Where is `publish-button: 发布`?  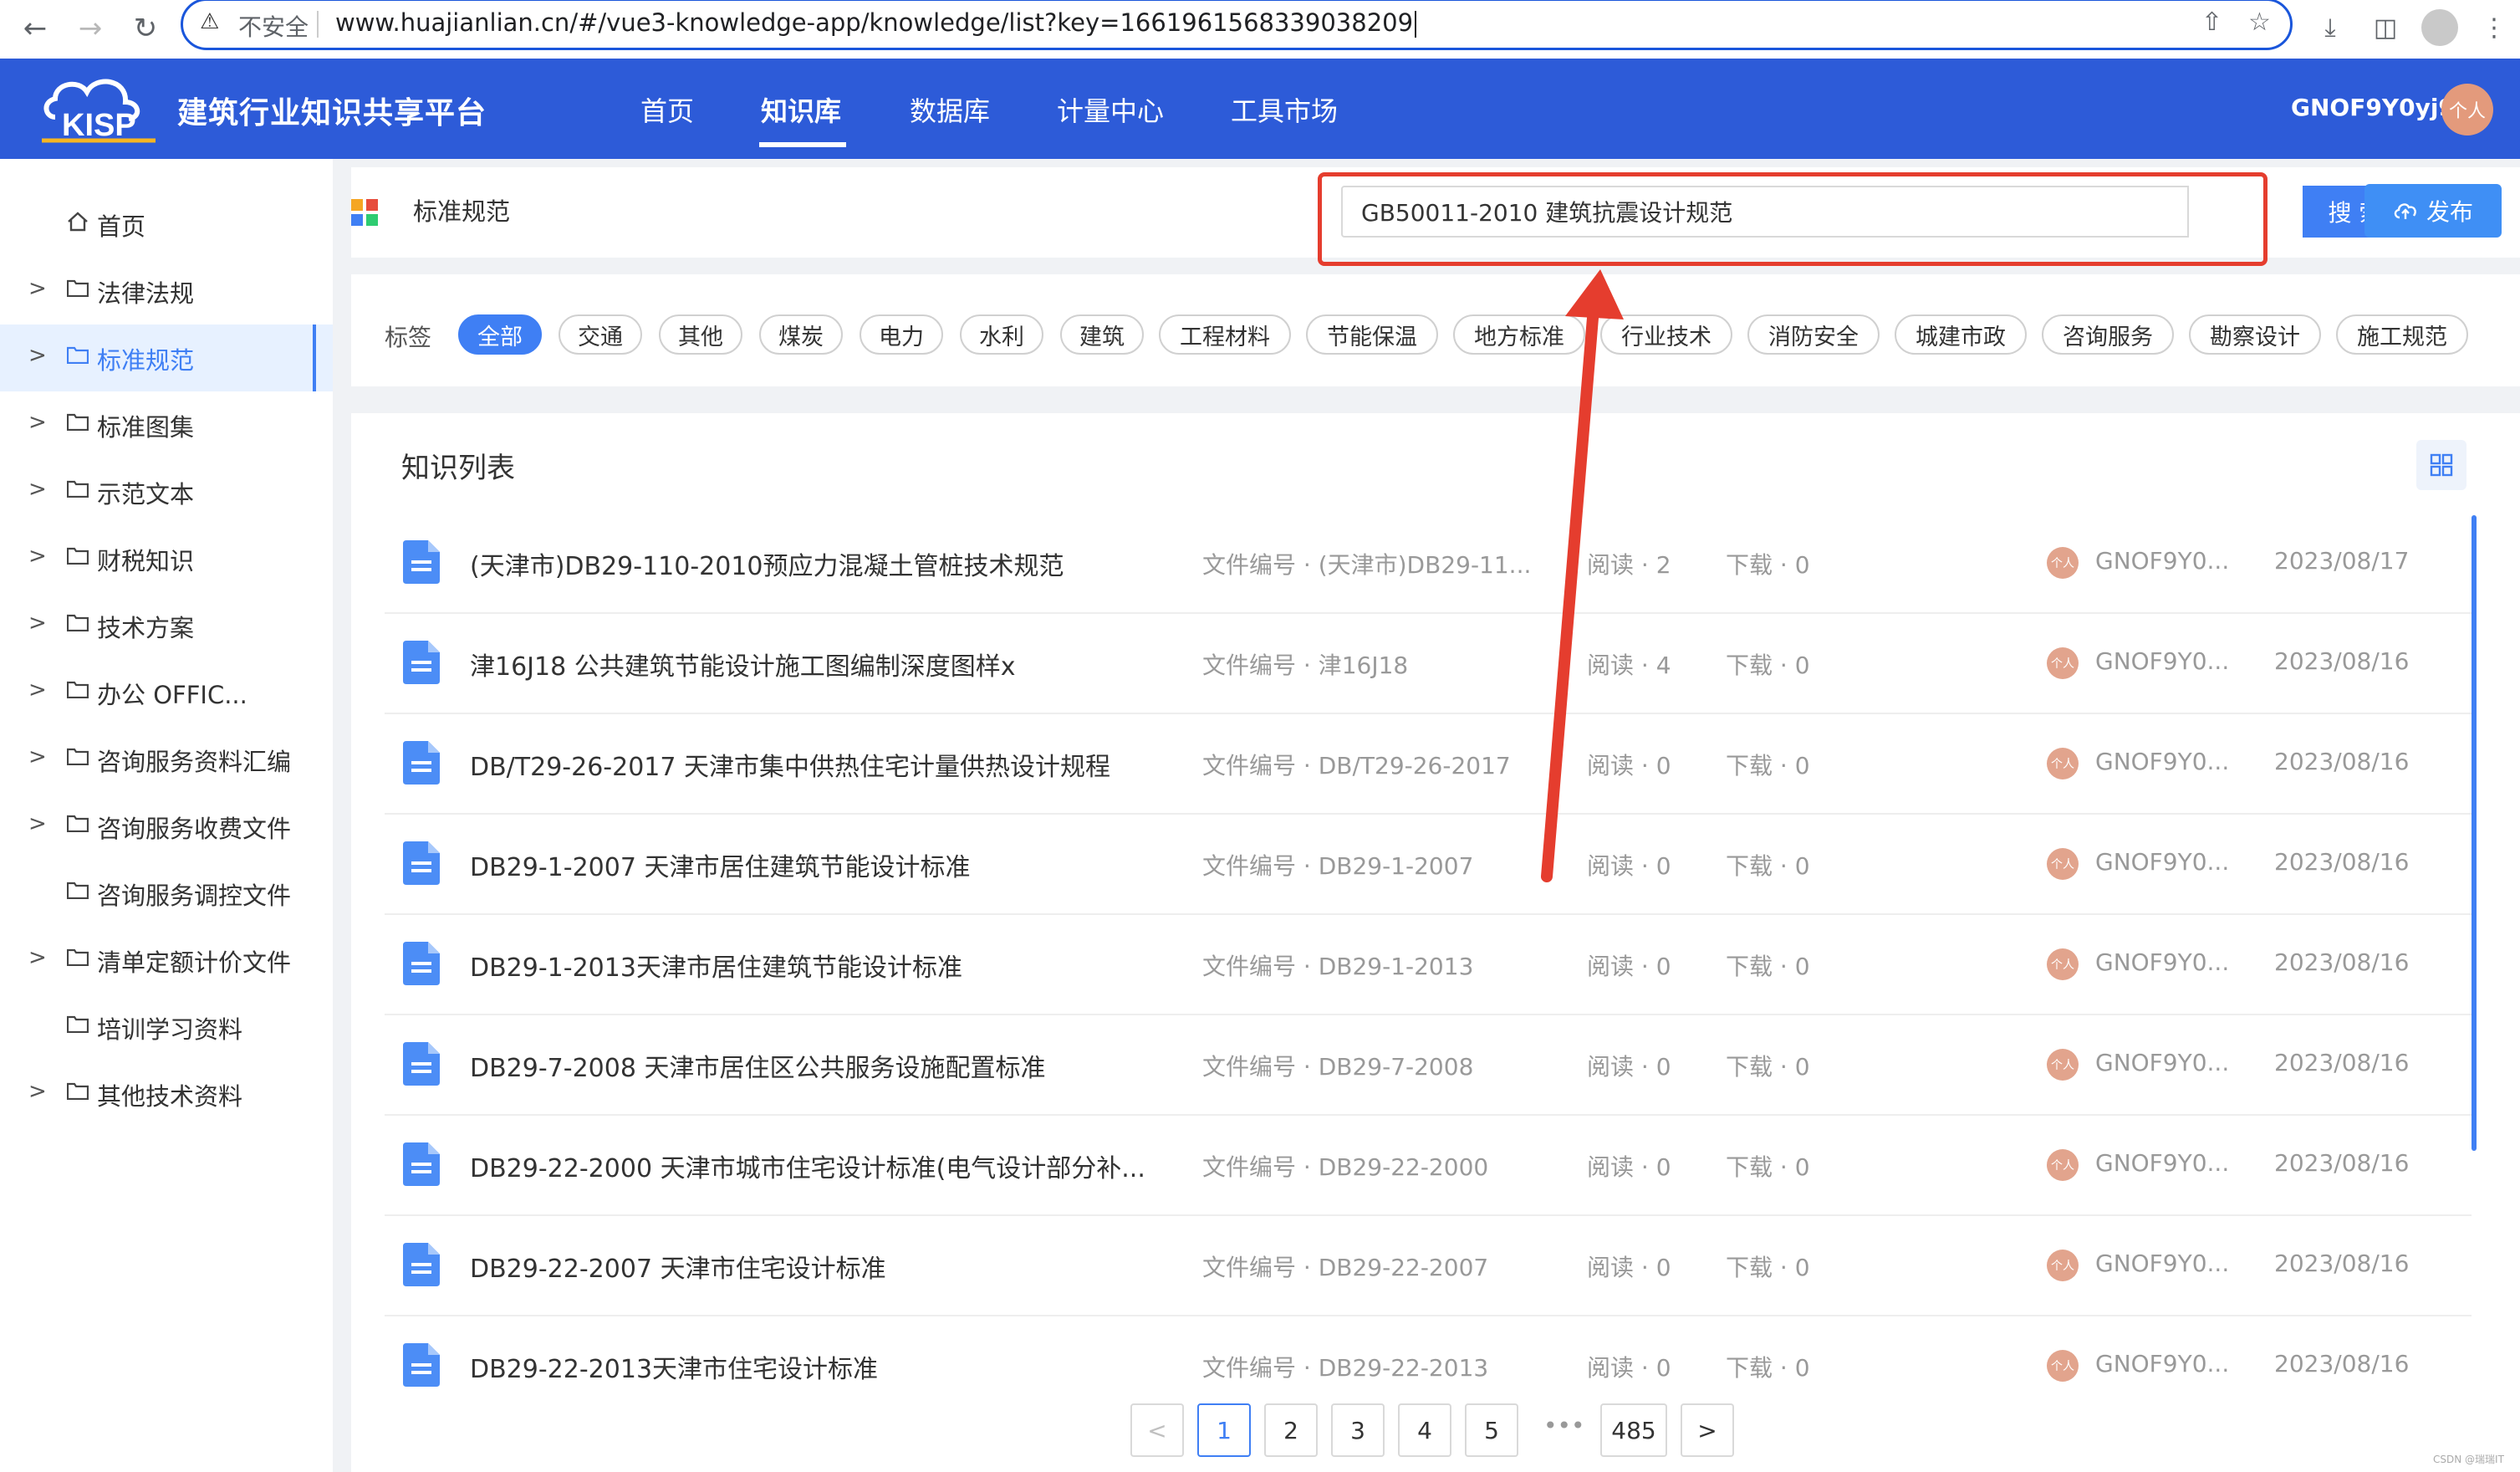
publish-button: 发布 is located at coordinates (2433, 211).